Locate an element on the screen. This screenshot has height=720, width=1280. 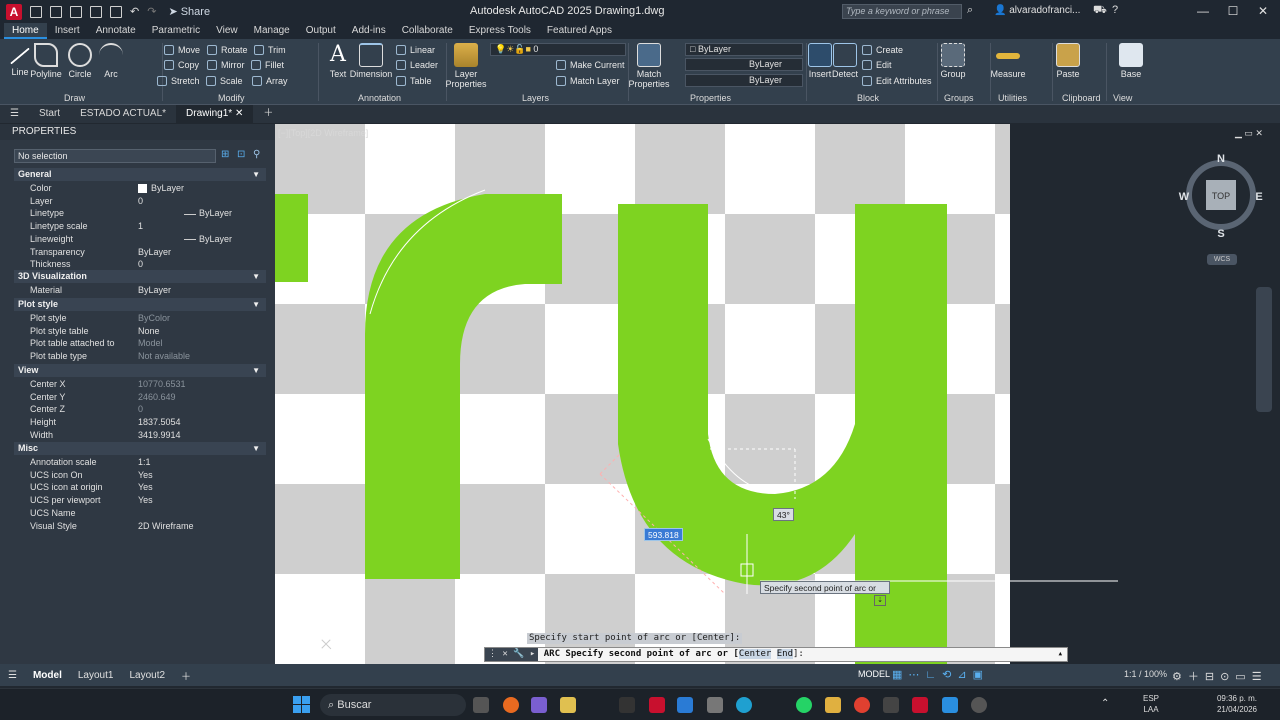
tab-express-tools: Express Tools is located at coordinates (500, 31).